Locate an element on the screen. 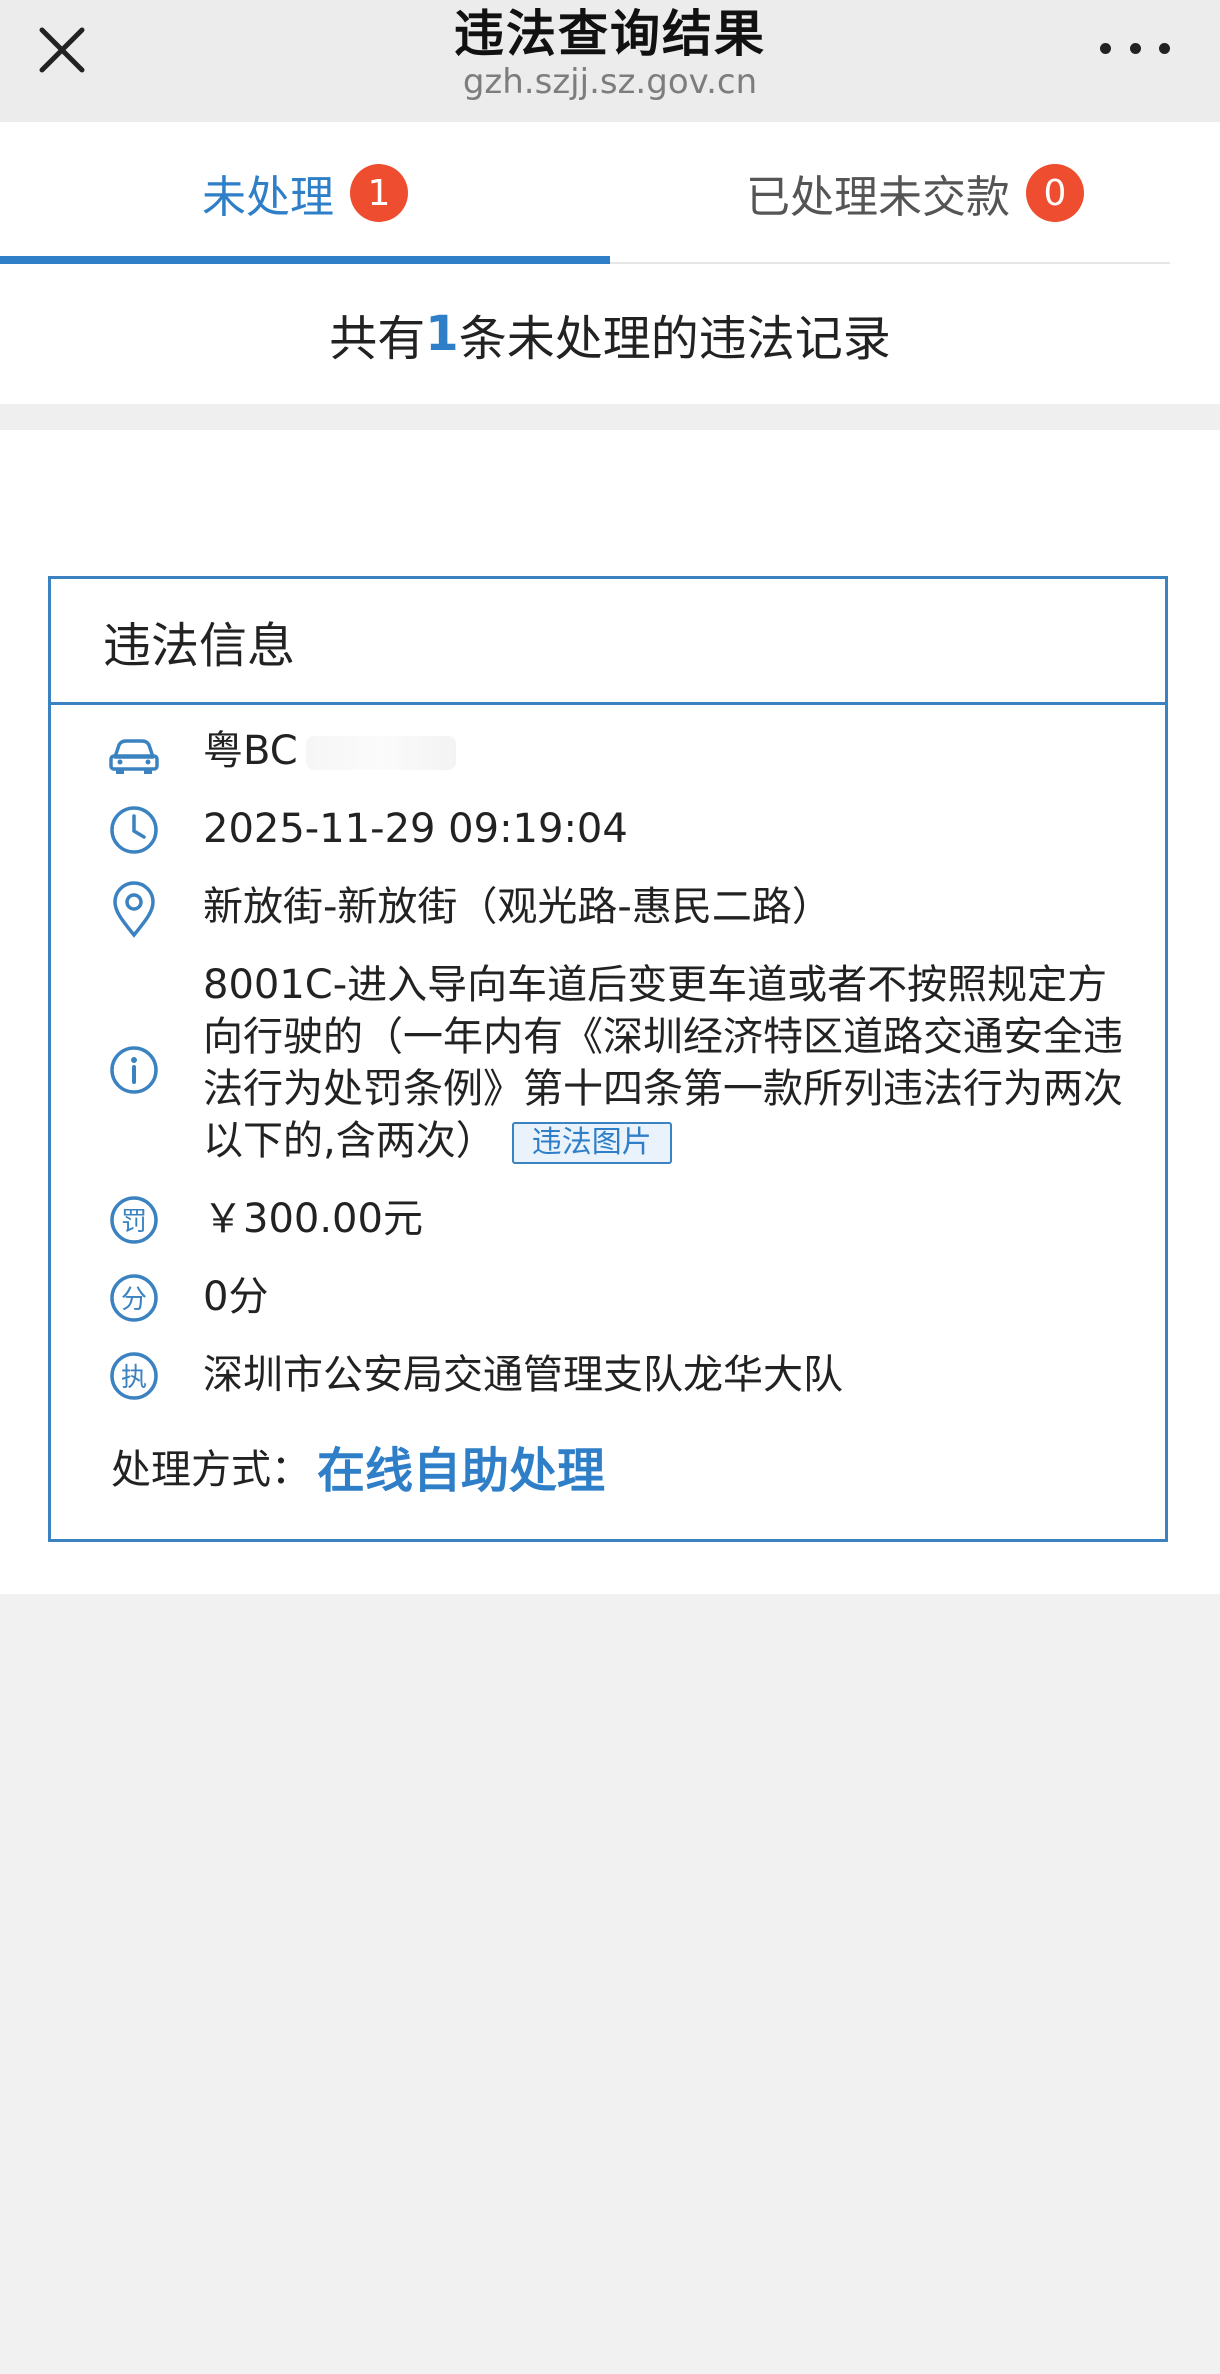  page-title: 违法查询结果 is located at coordinates (610, 34).